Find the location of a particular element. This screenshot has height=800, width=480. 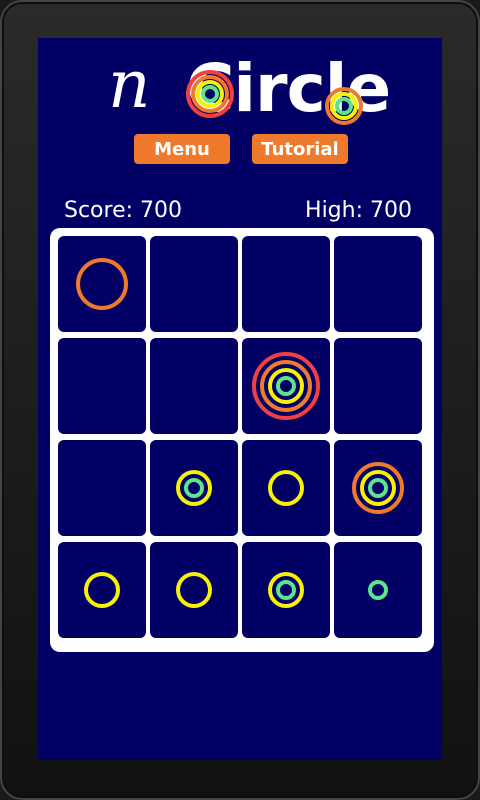

tutorial-button: Tutorial is located at coordinates (300, 149).